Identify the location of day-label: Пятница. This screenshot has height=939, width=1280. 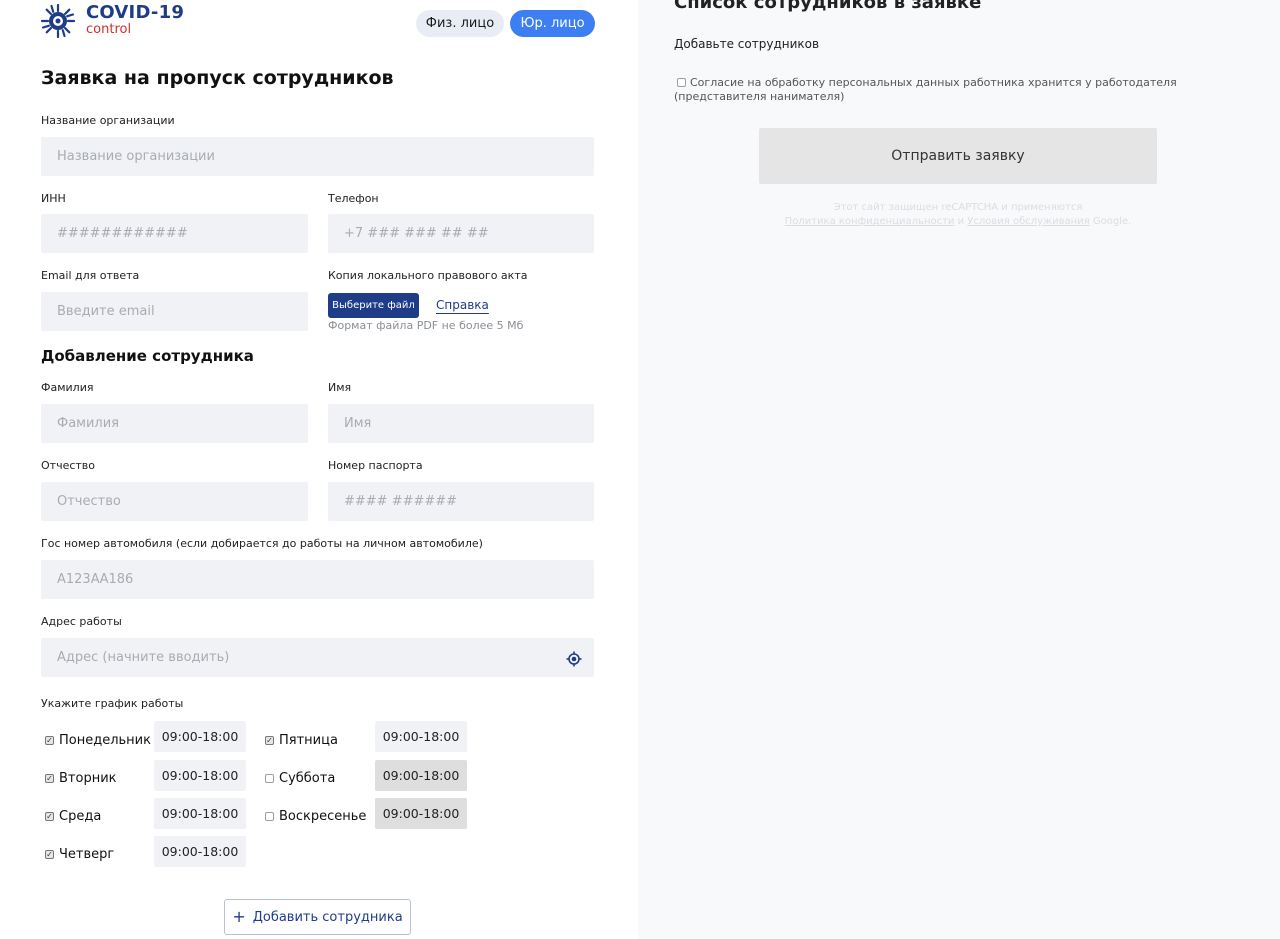
(308, 740).